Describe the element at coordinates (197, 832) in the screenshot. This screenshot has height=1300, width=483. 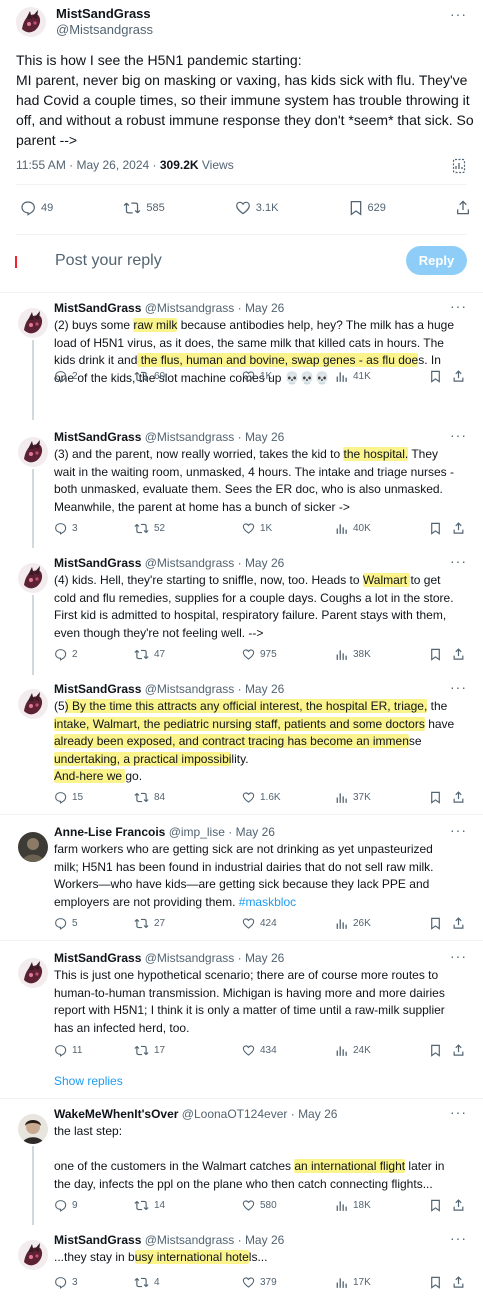
I see `author-handle: @imp_lise` at that location.